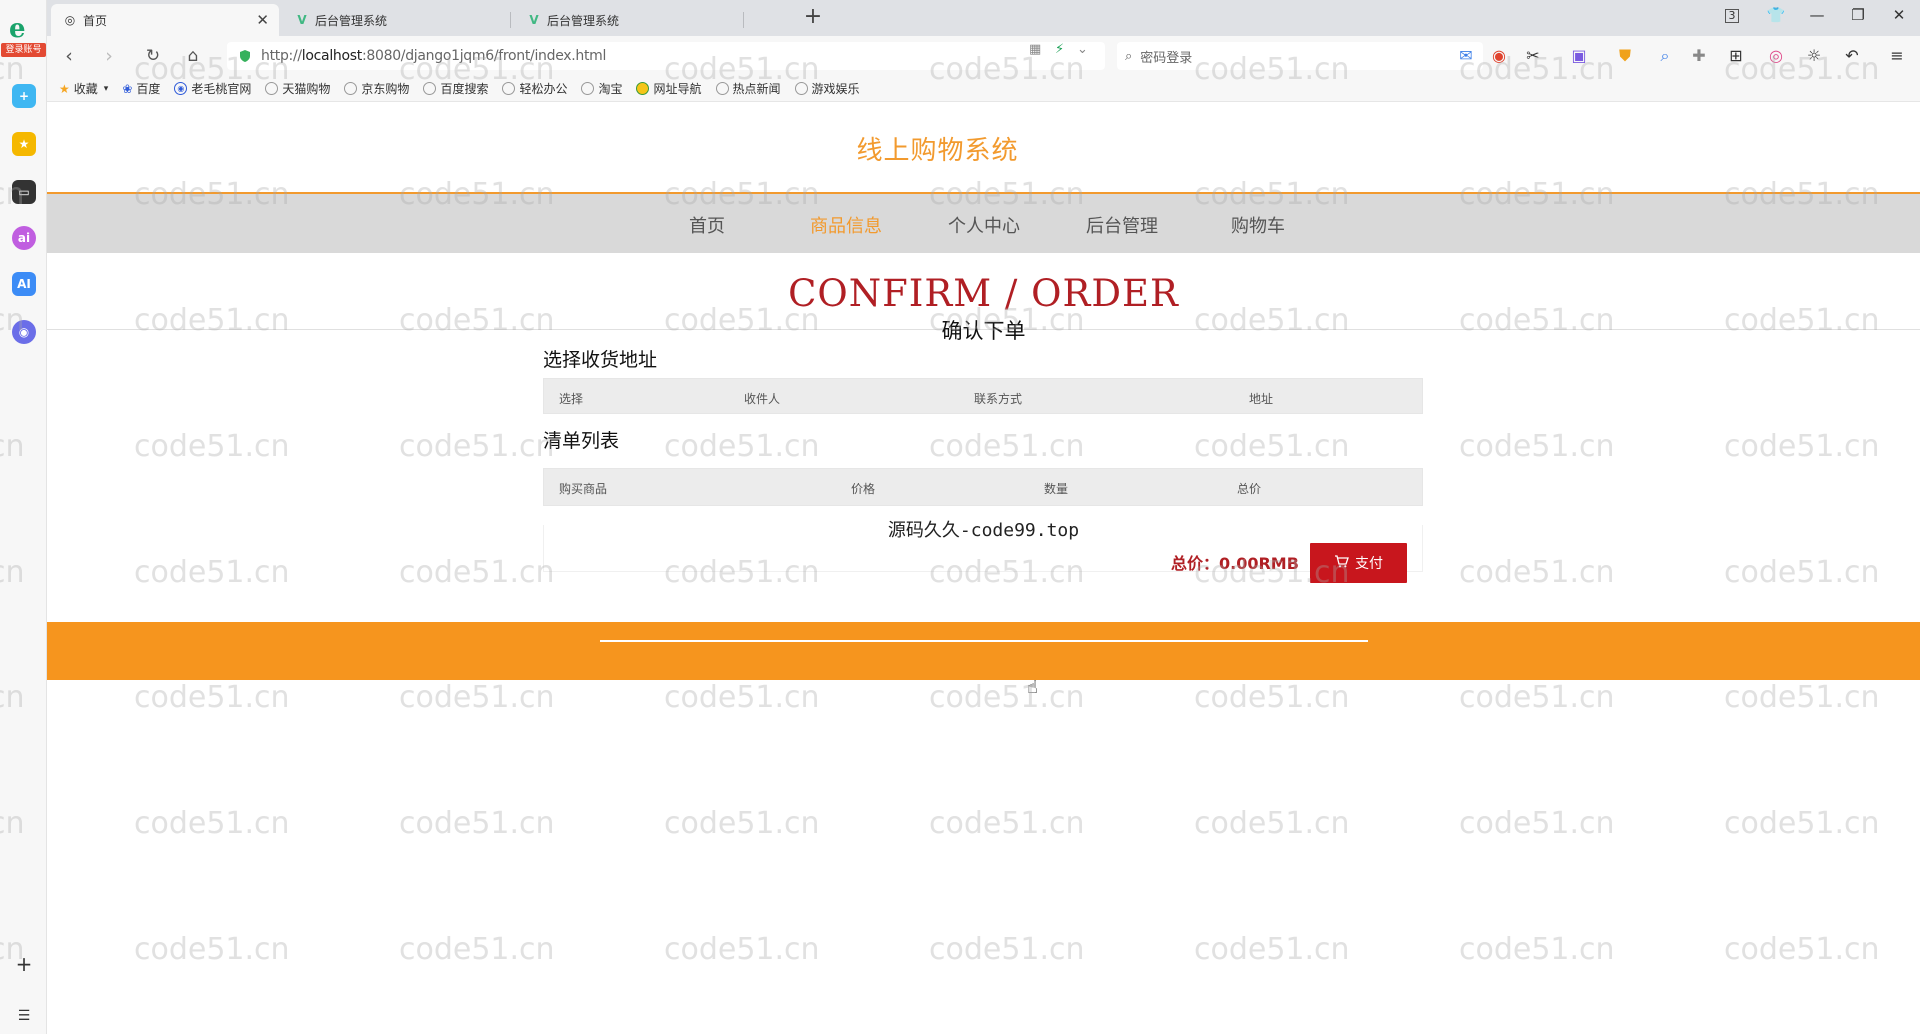 Image resolution: width=1920 pixels, height=1034 pixels. Describe the element at coordinates (262, 20) in the screenshot. I see `close-icon: ✕` at that location.